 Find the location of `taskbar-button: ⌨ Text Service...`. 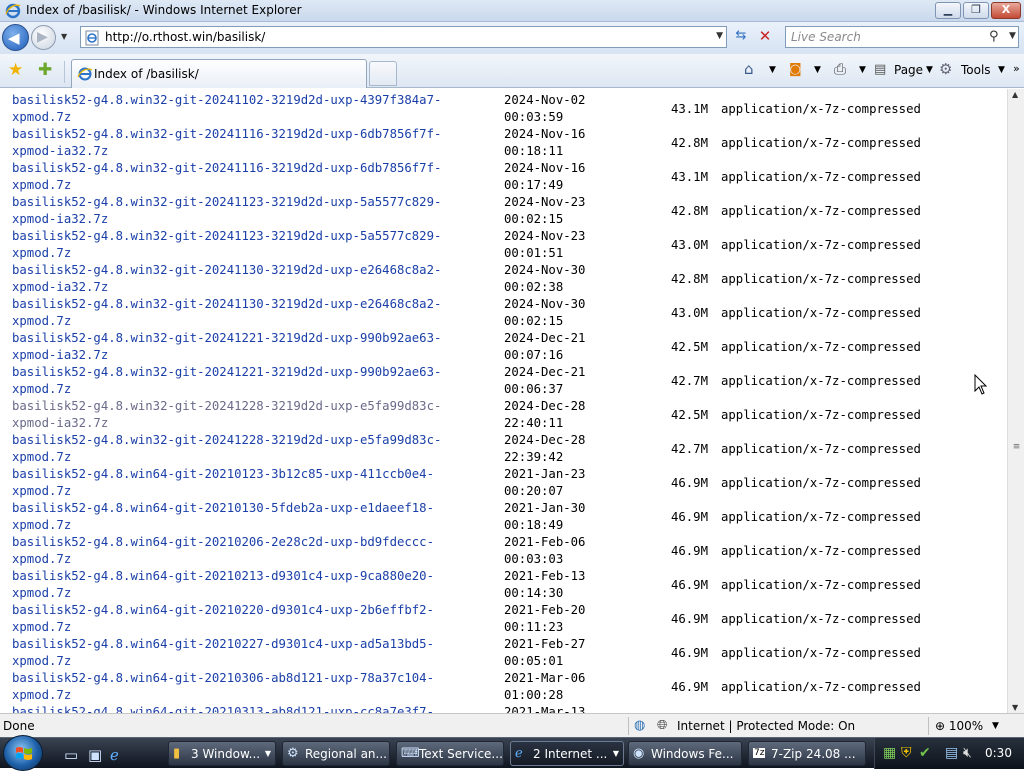

taskbar-button: ⌨ Text Service... is located at coordinates (450, 753).